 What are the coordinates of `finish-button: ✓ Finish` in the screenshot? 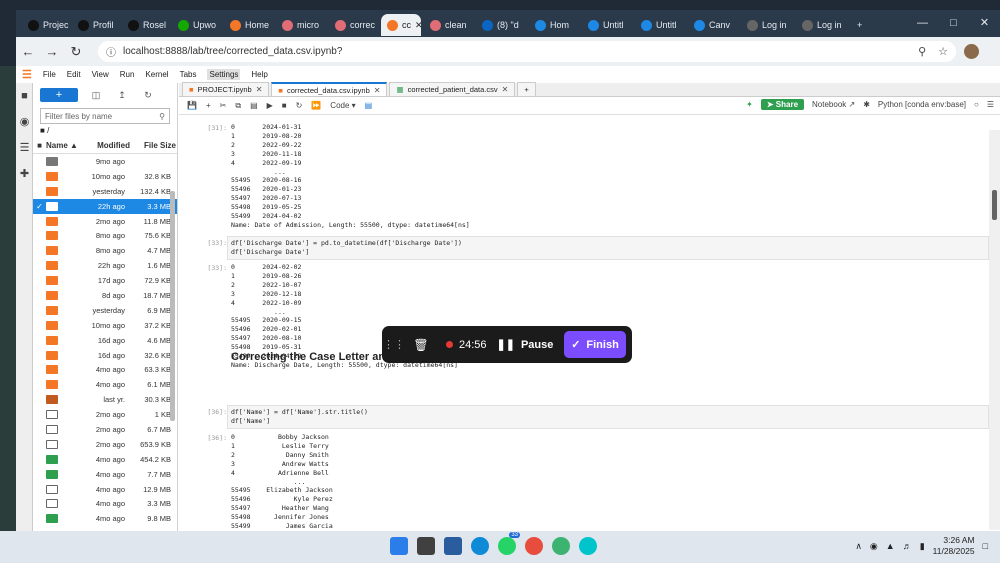 It's located at (595, 344).